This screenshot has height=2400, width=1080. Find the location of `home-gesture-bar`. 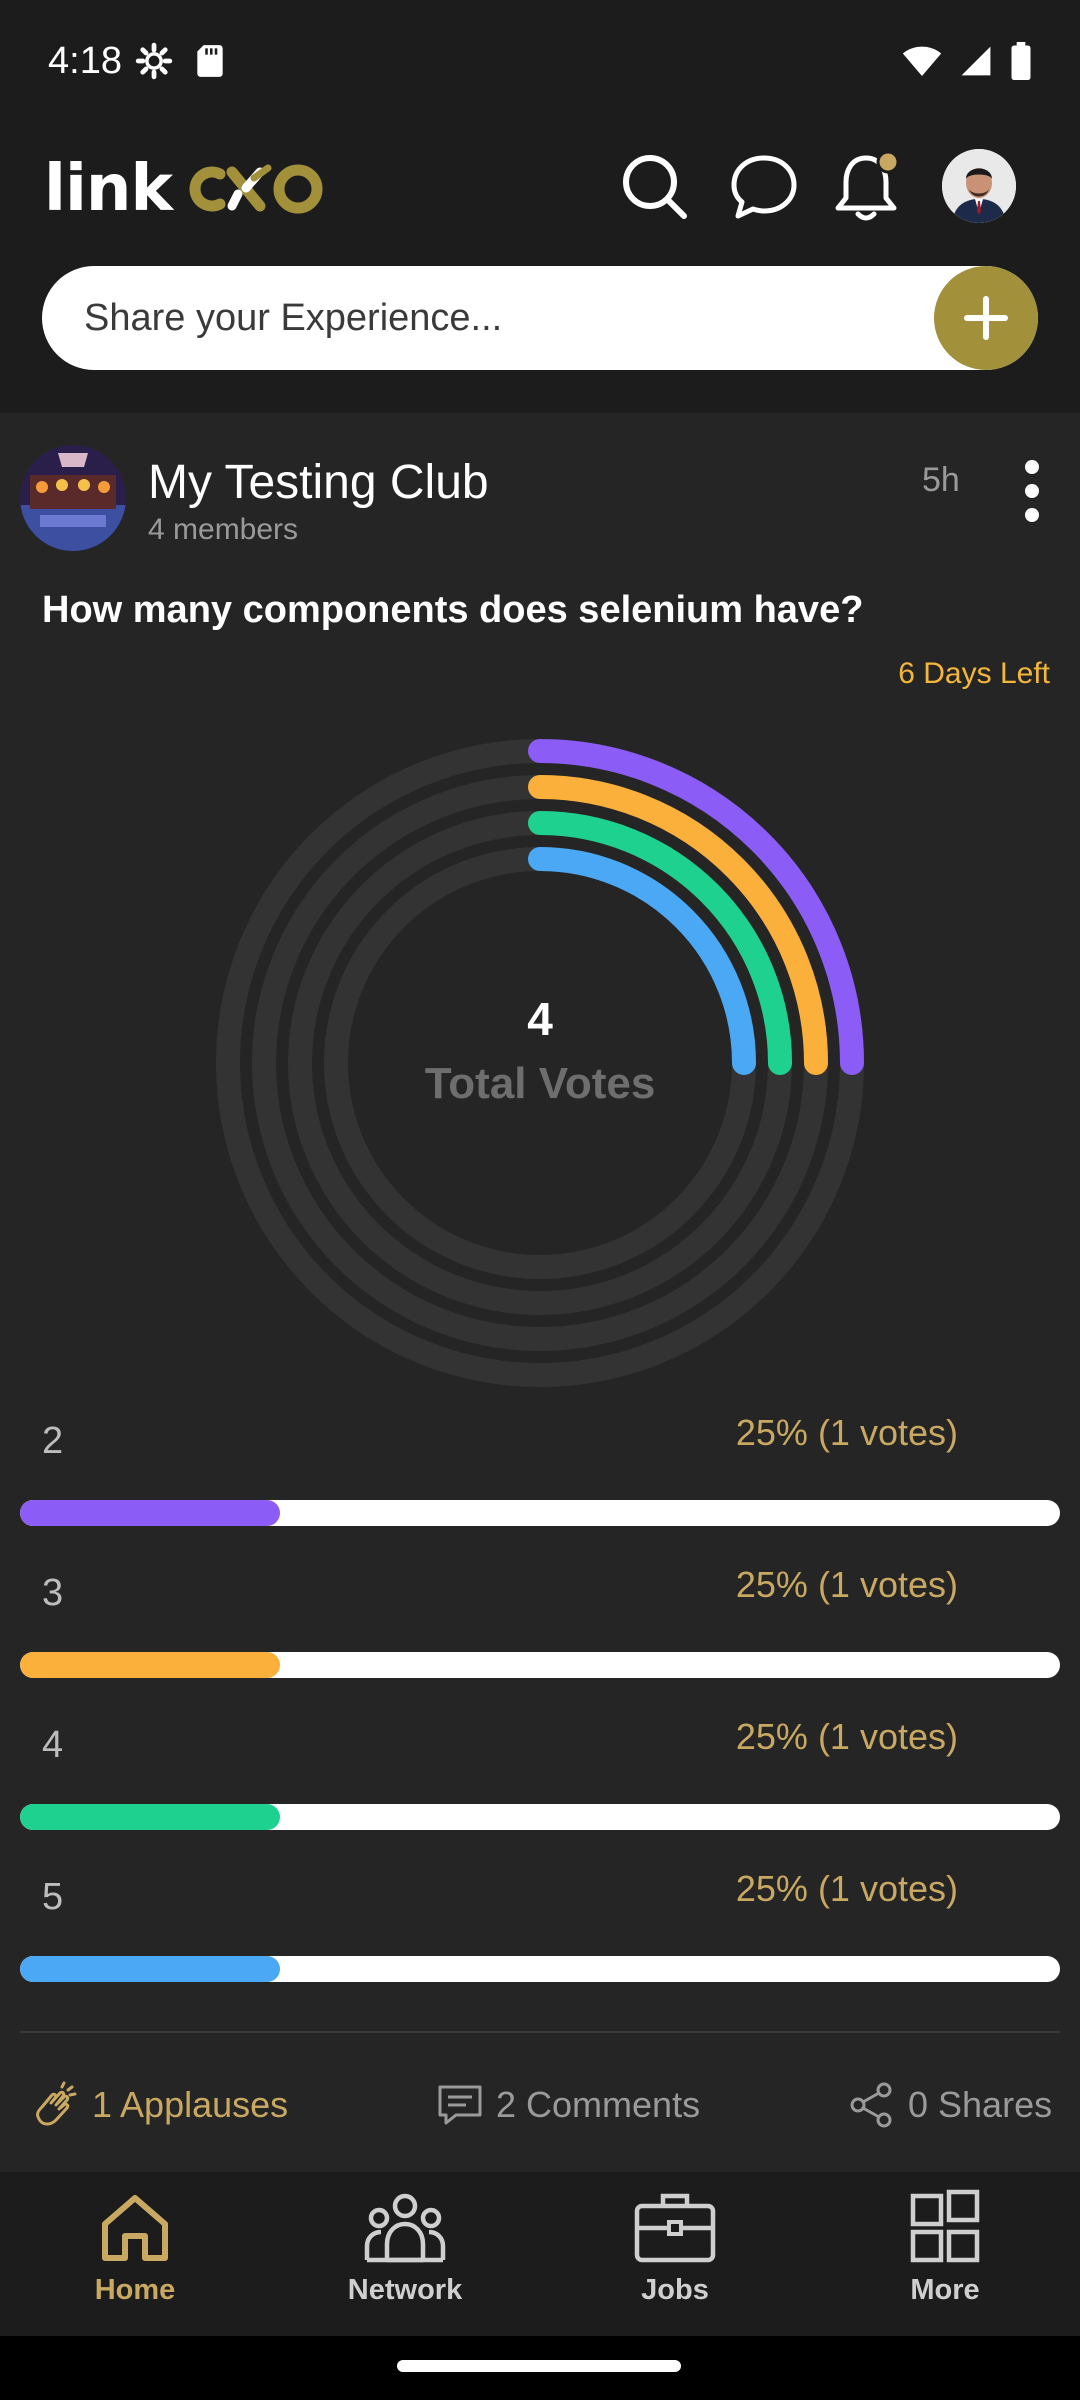

home-gesture-bar is located at coordinates (539, 2366).